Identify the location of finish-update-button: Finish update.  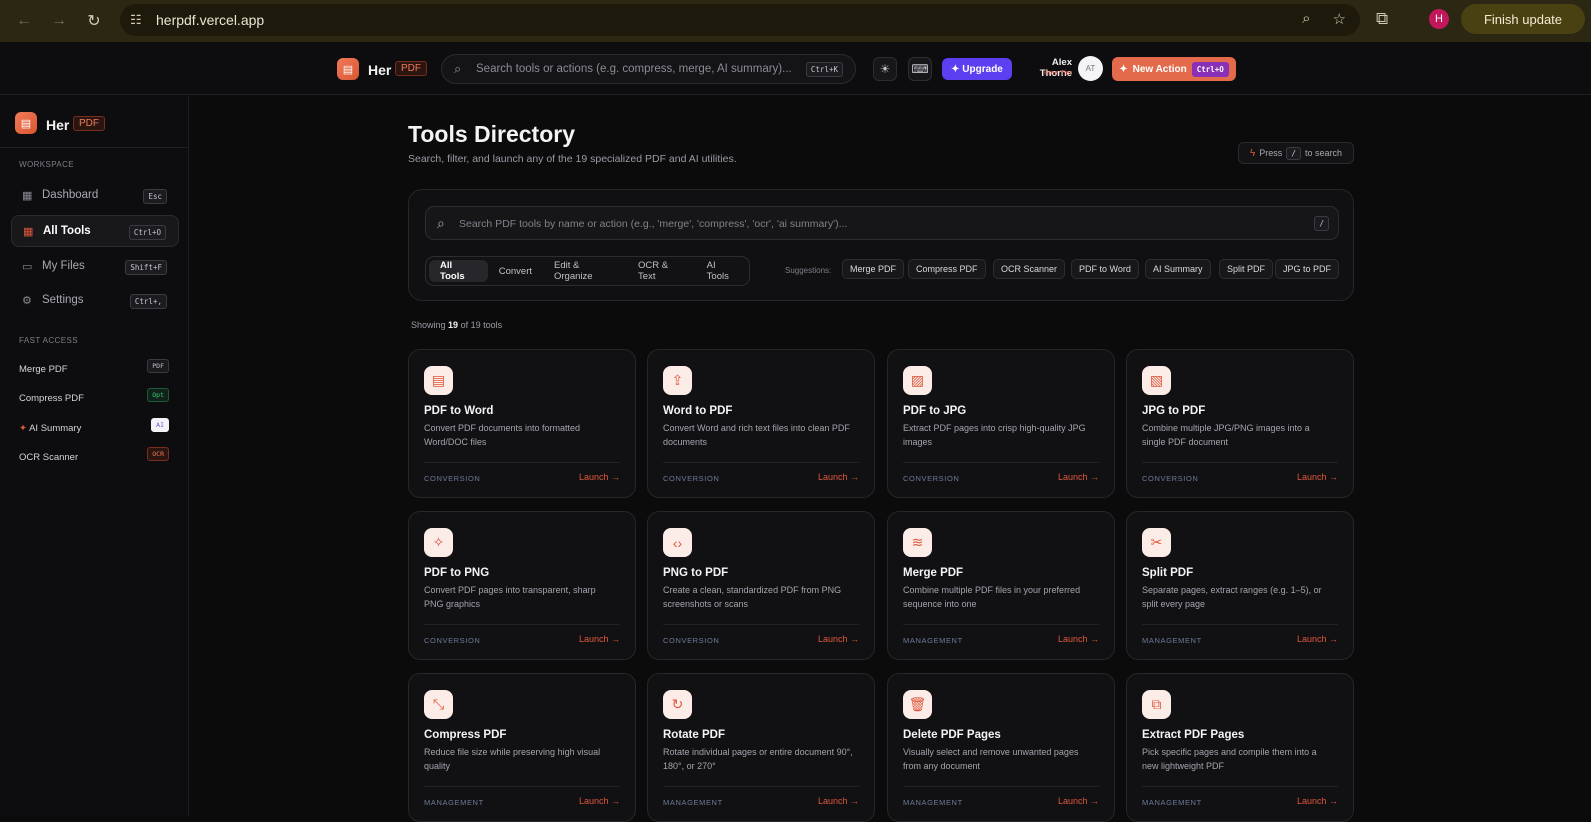
(1523, 19).